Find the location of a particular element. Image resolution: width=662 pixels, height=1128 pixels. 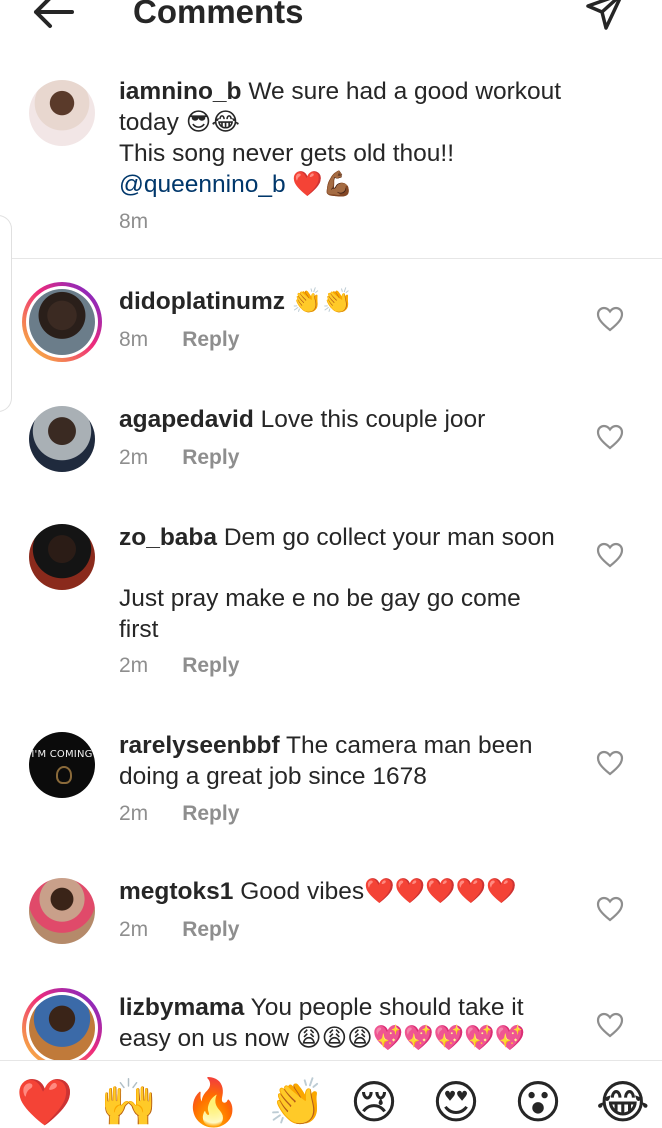

header-bar: Comments is located at coordinates (331, 20).